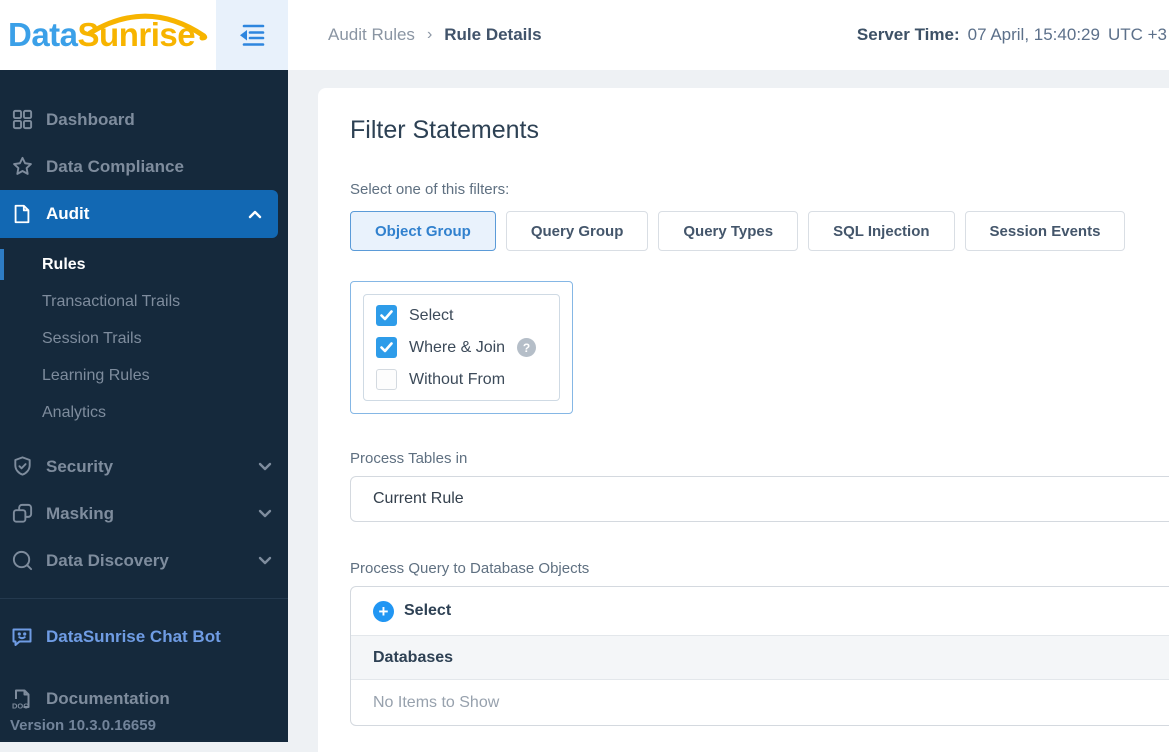  Describe the element at coordinates (908, 35) in the screenshot. I see `server-time-label: Server Time:` at that location.